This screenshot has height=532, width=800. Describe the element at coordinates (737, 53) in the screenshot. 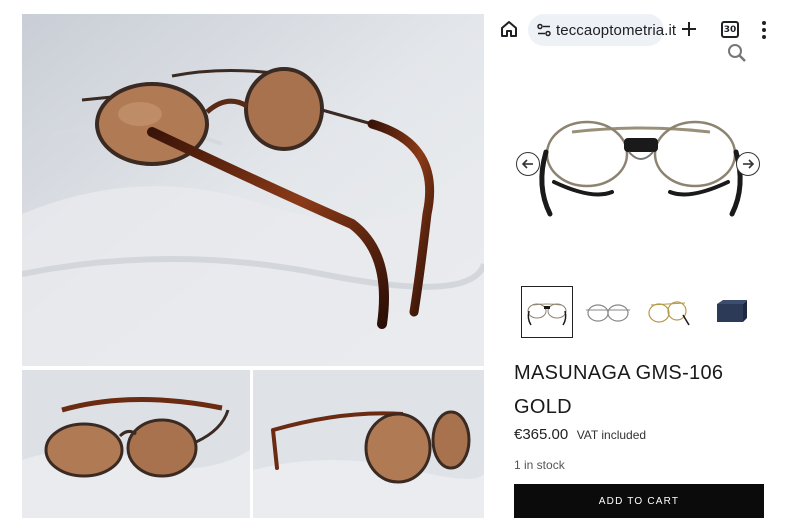

I see `search-icon` at that location.